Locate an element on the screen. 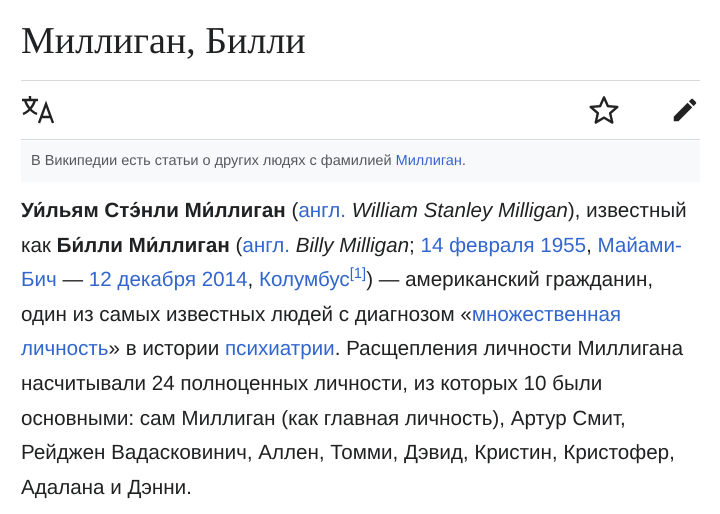  translate-icon is located at coordinates (39, 110).